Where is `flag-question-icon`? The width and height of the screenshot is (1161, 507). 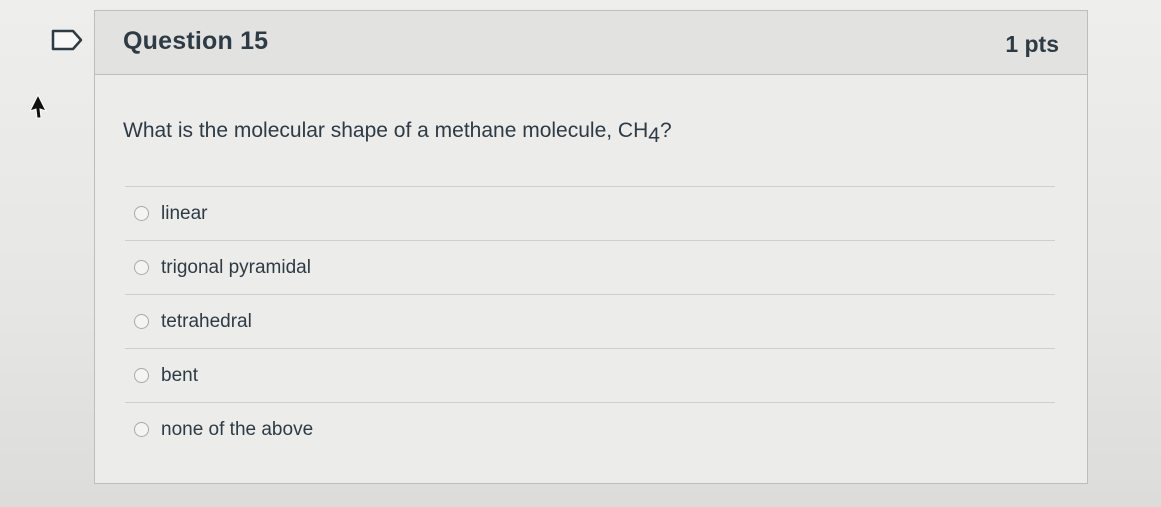 flag-question-icon is located at coordinates (67, 40).